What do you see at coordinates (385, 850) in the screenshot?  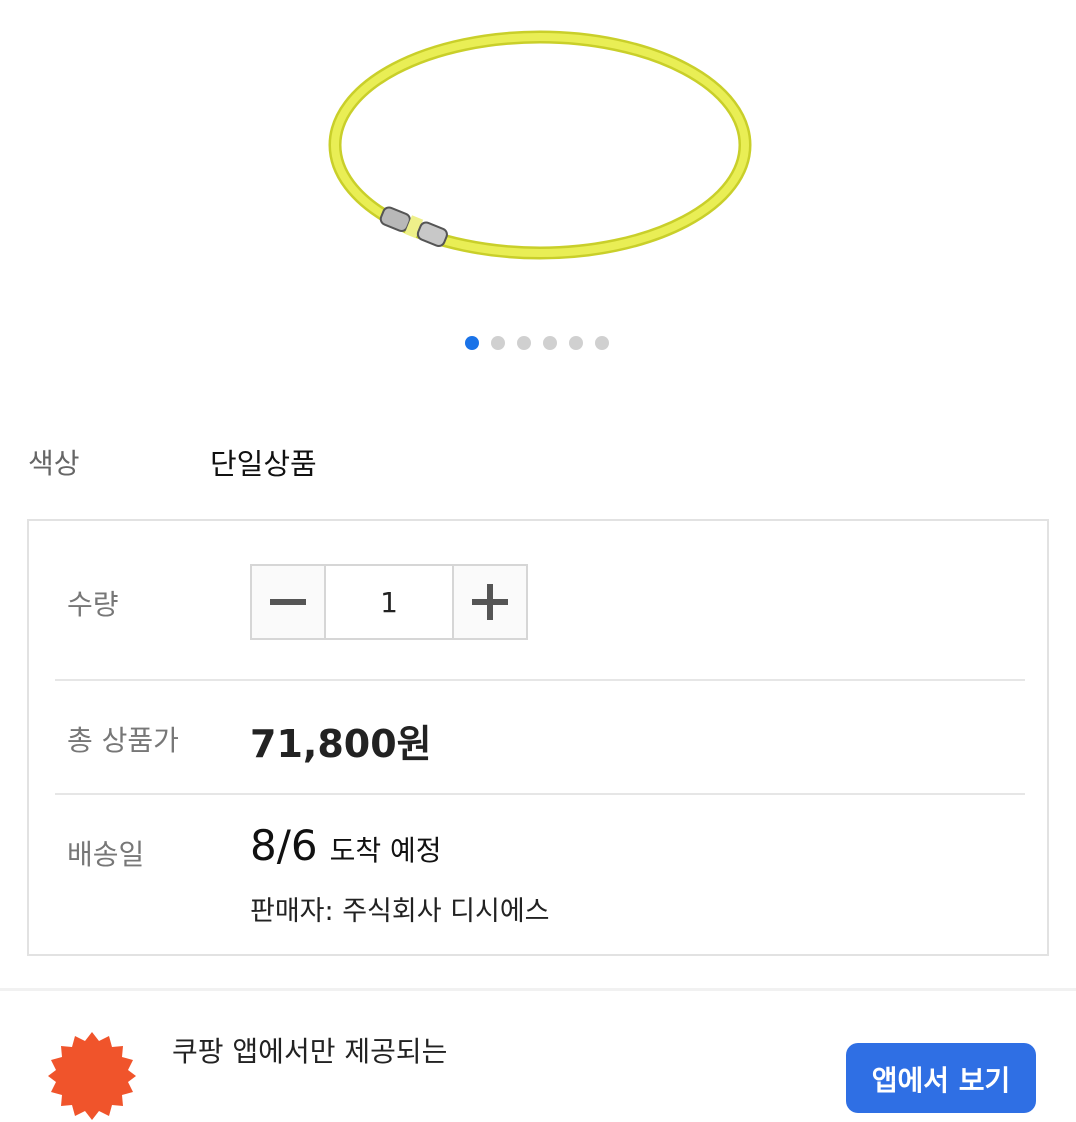 I see `delivery-suffix: 도착 예정` at bounding box center [385, 850].